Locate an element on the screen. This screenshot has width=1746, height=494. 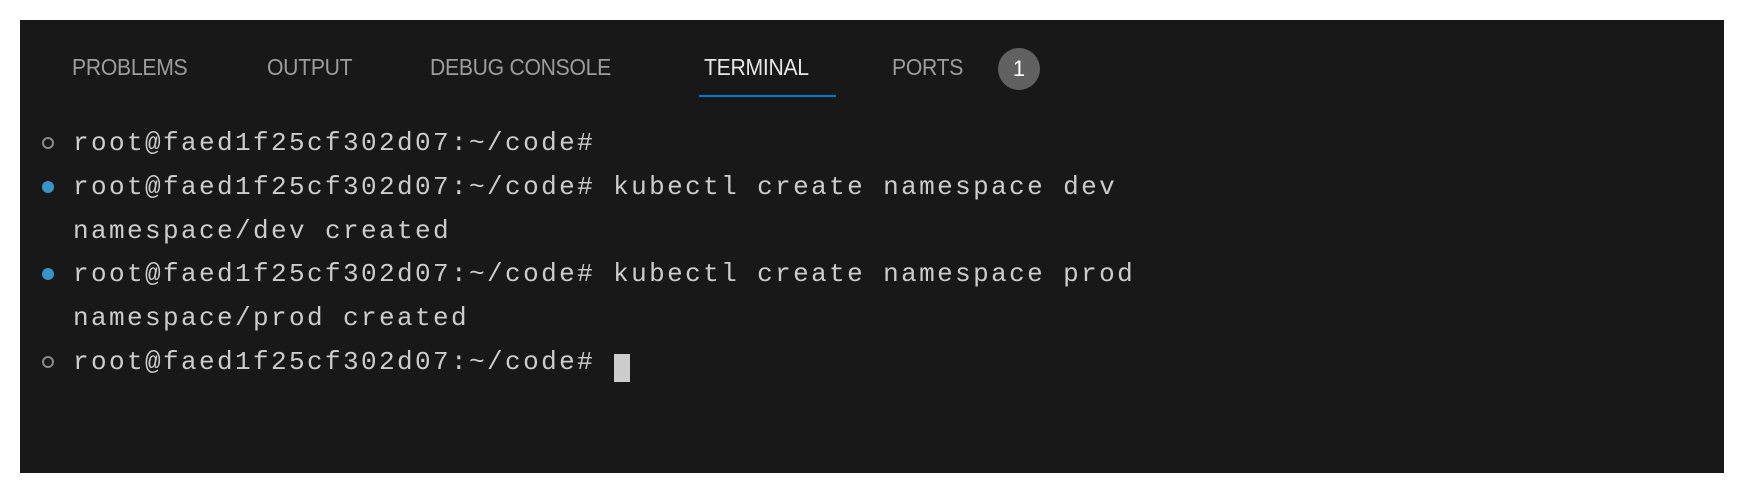
ports-count-badge: 1 is located at coordinates (1019, 69).